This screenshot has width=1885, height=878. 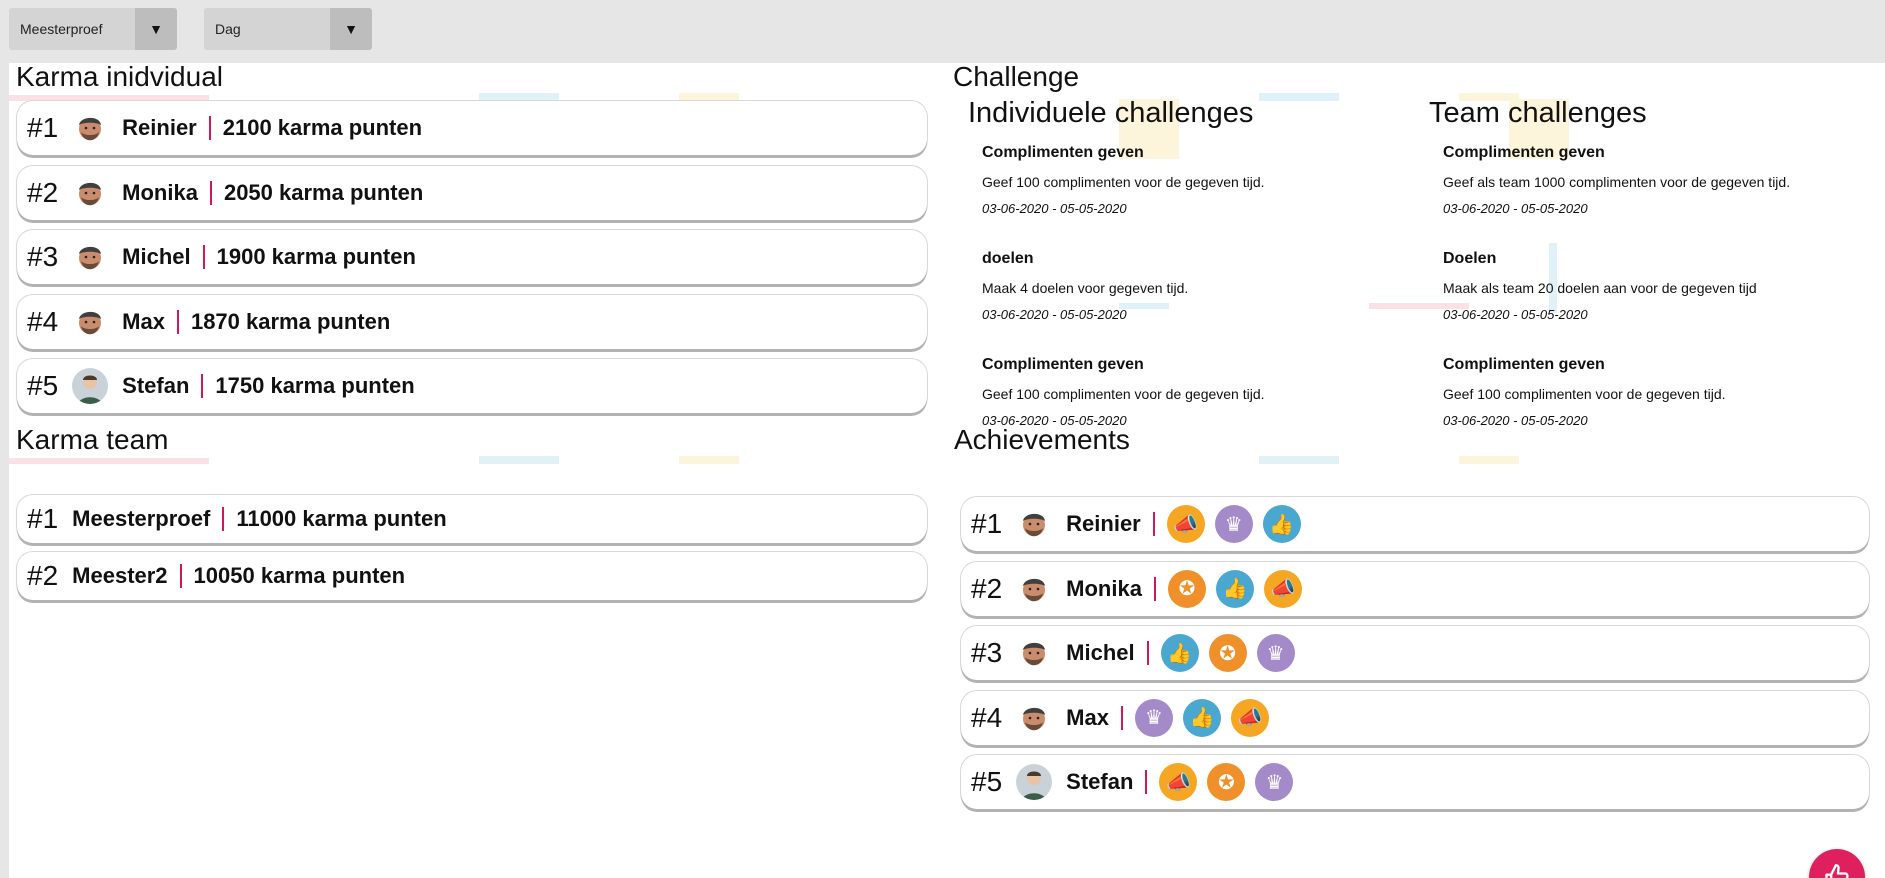 I want to click on team-select: Meesterproef ▼, so click(x=93, y=29).